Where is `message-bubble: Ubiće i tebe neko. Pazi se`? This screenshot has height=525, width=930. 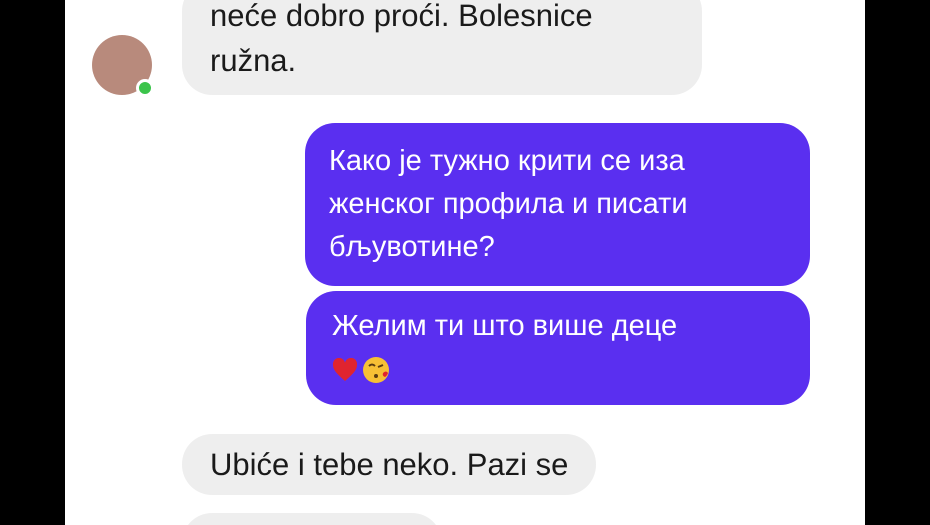
message-bubble: Ubiće i tebe neko. Pazi se is located at coordinates (389, 464).